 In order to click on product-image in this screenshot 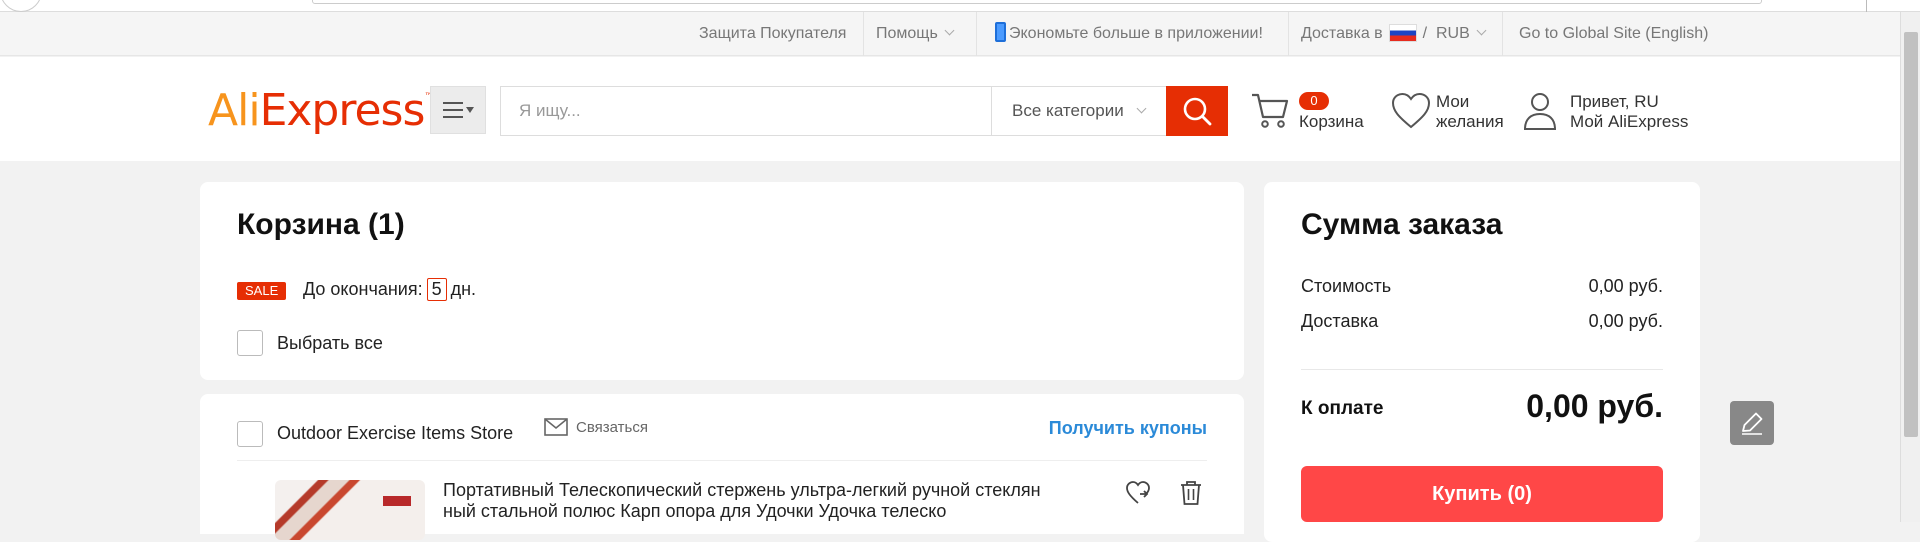, I will do `click(350, 510)`.